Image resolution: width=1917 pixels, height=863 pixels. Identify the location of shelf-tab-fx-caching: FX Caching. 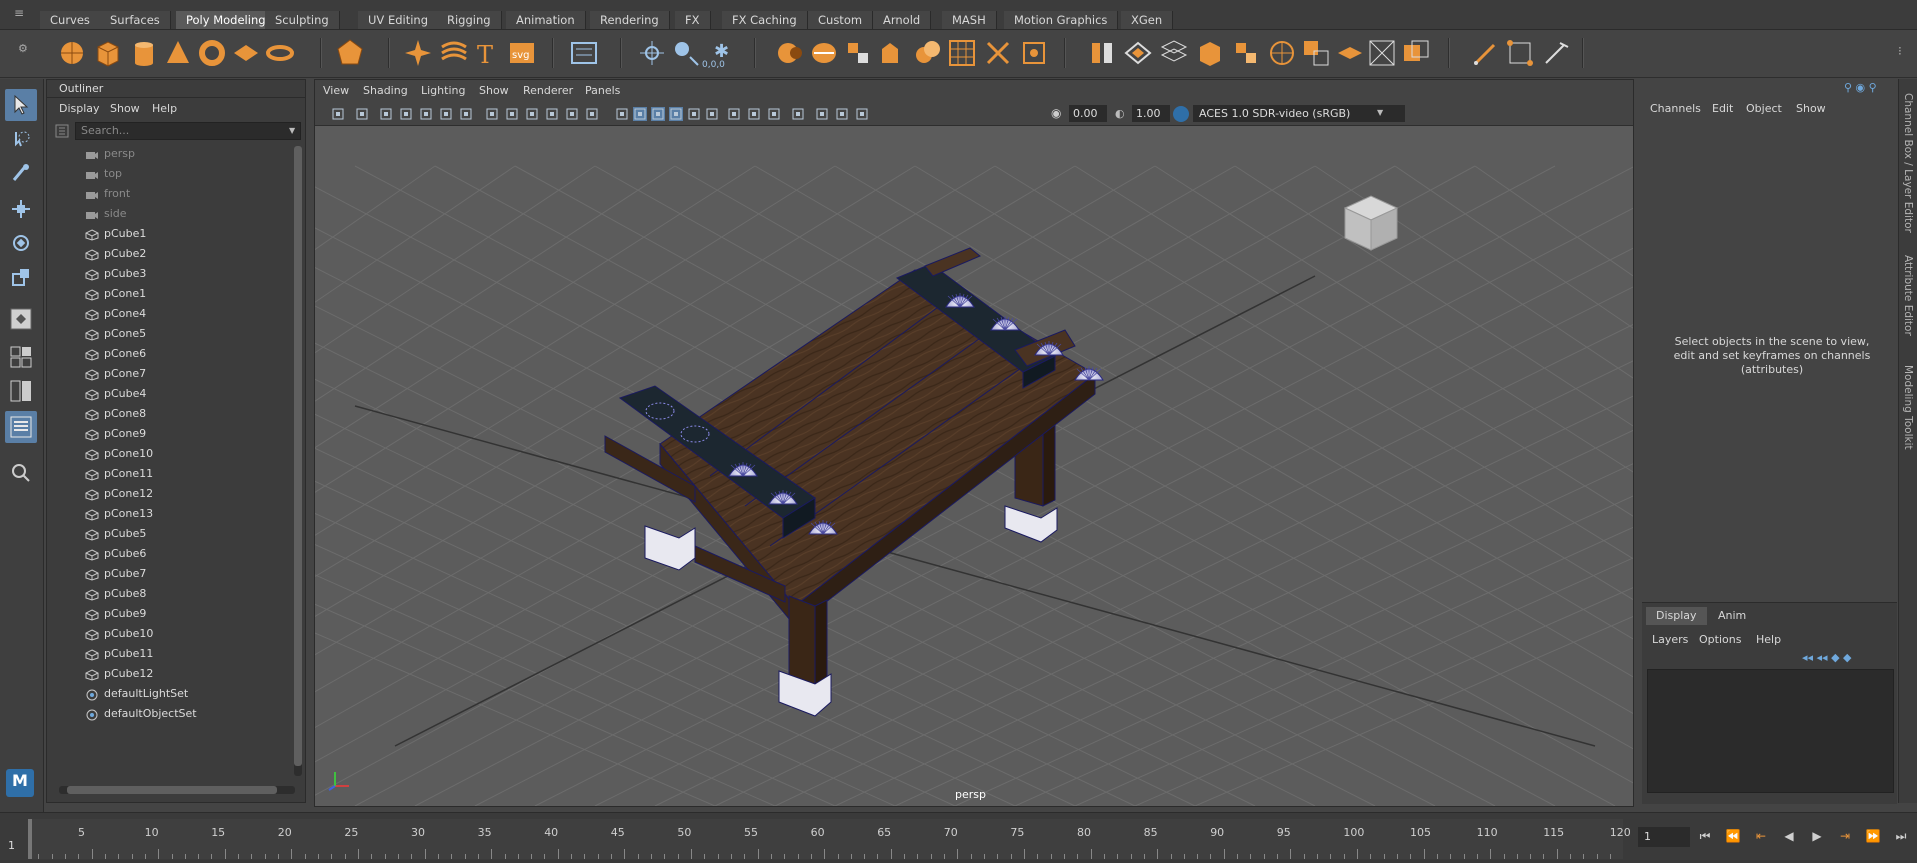
(765, 20).